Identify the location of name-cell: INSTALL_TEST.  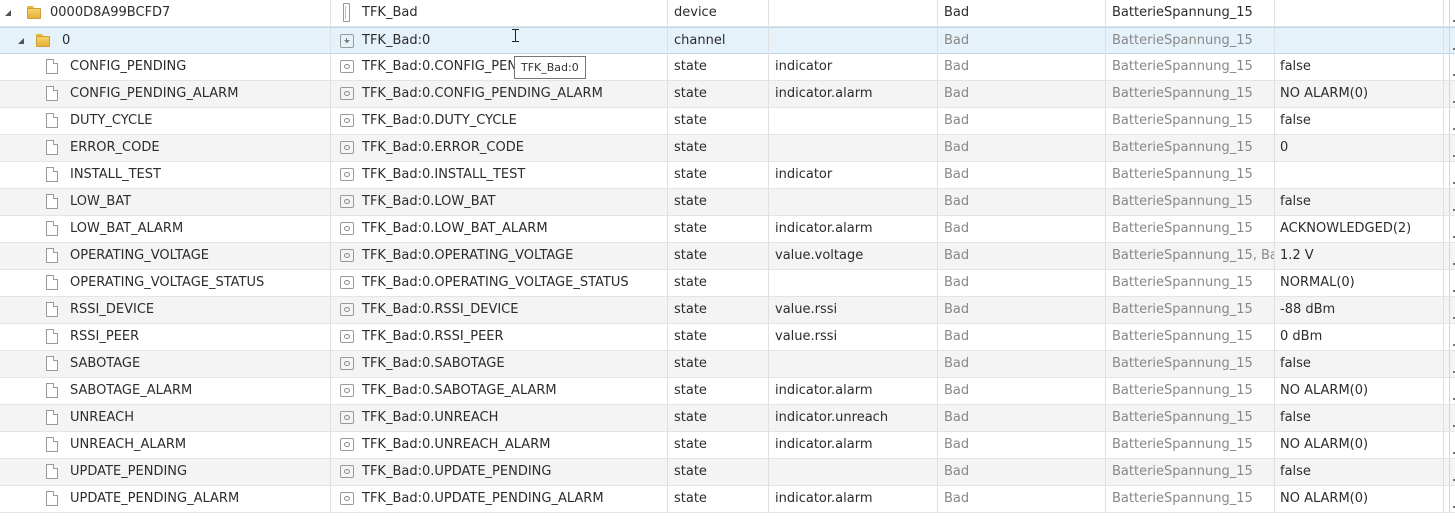
(165, 175).